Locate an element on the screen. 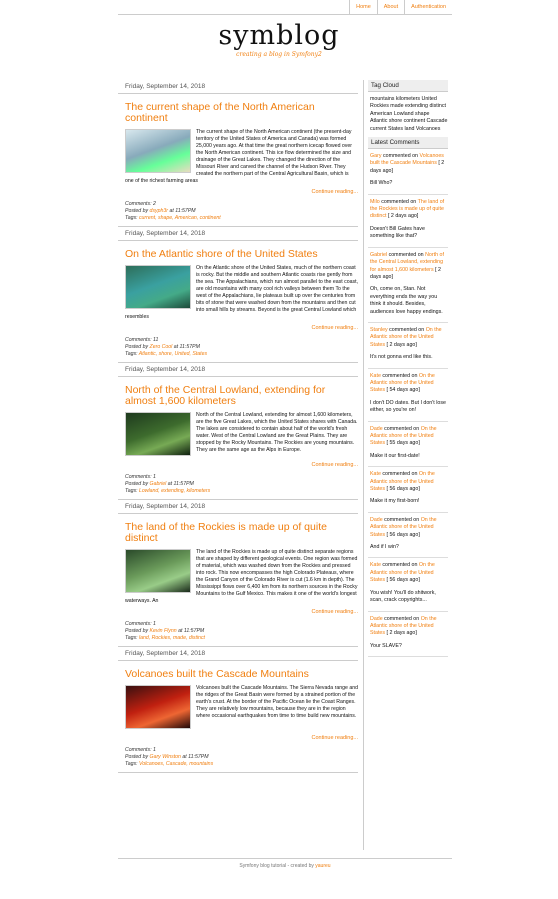  comment-text: Bill Who? is located at coordinates (381, 183).